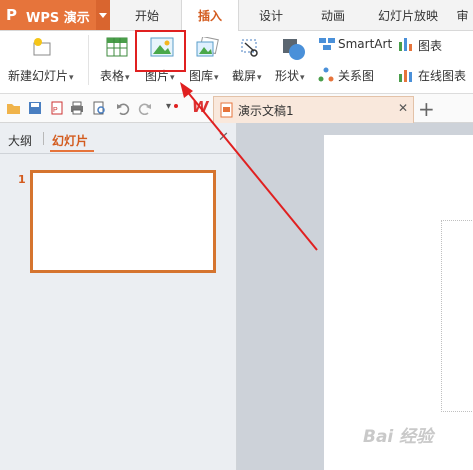  Describe the element at coordinates (115, 75) in the screenshot. I see `table-label: 表格` at that location.